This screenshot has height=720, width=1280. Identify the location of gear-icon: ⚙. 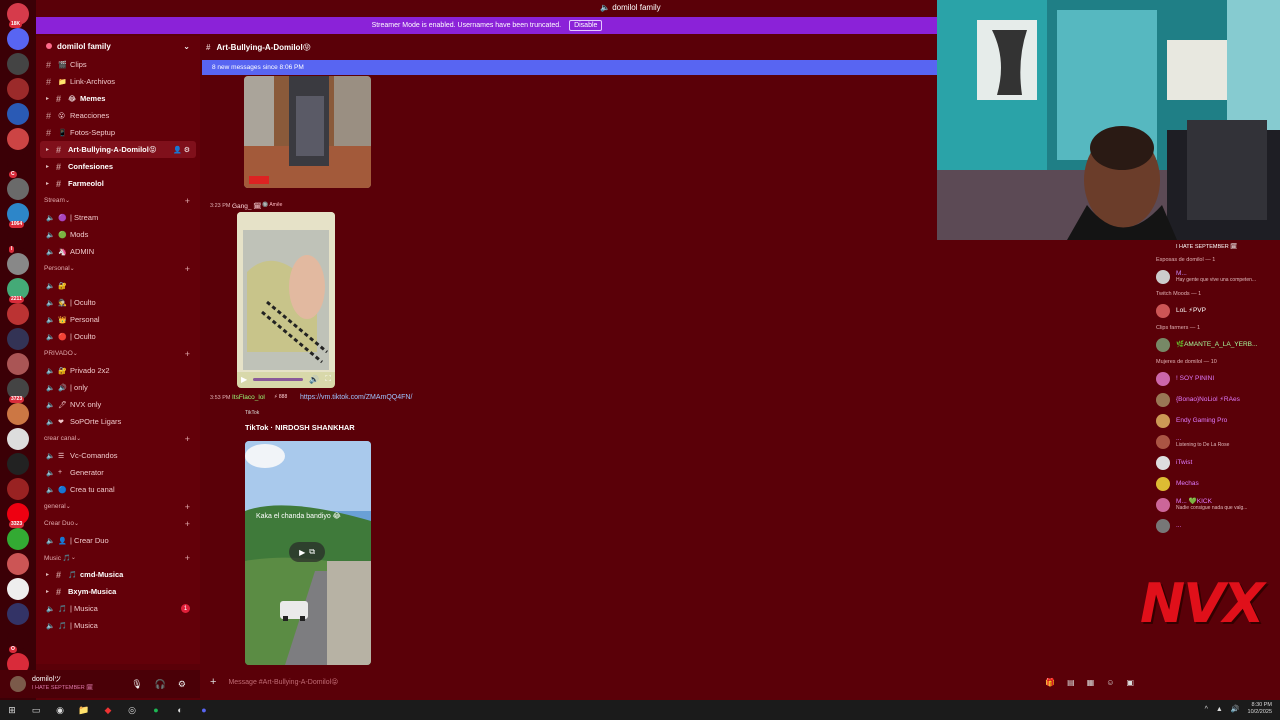
(182, 684).